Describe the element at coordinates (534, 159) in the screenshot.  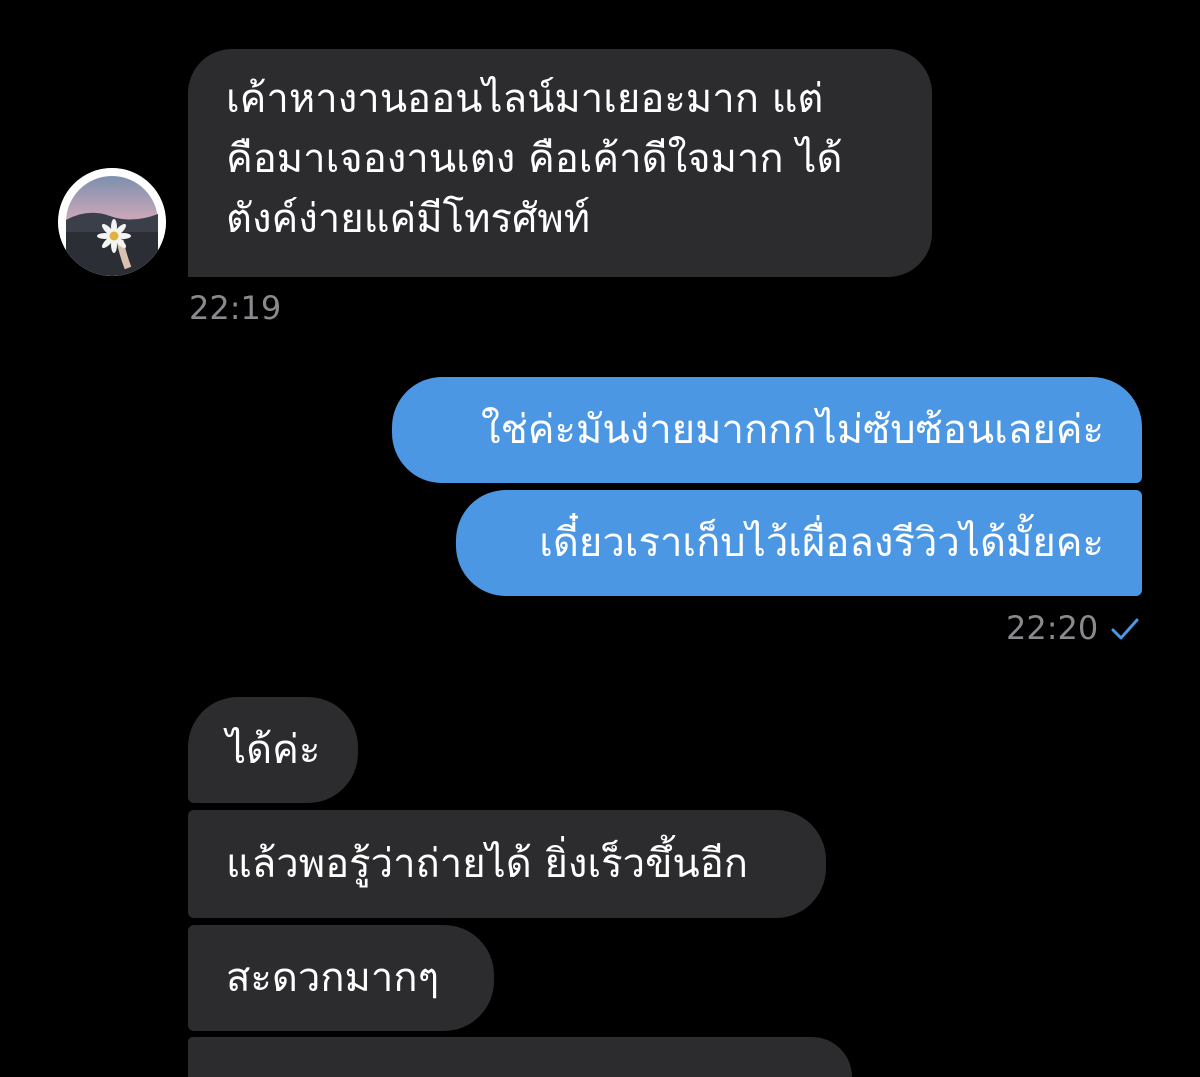
I see `message-text-line: คือมาเจองานเตง คือเค้าดีใจมาก ได้` at that location.